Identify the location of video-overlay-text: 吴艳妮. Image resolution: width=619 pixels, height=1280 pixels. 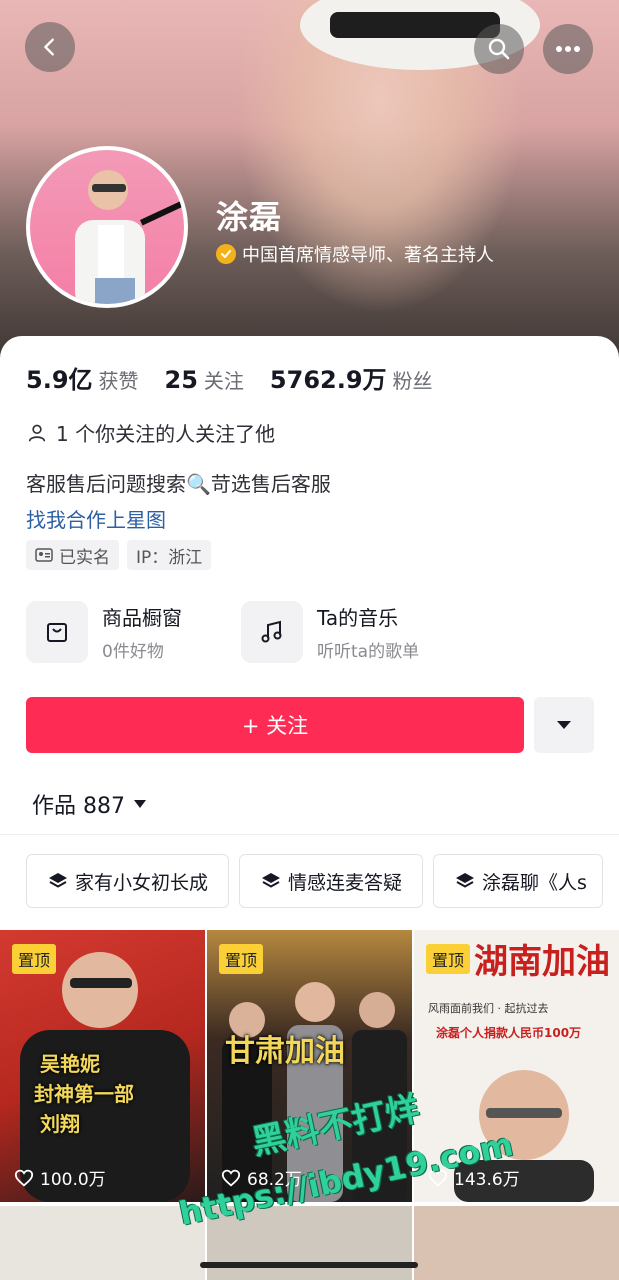
(70, 1064).